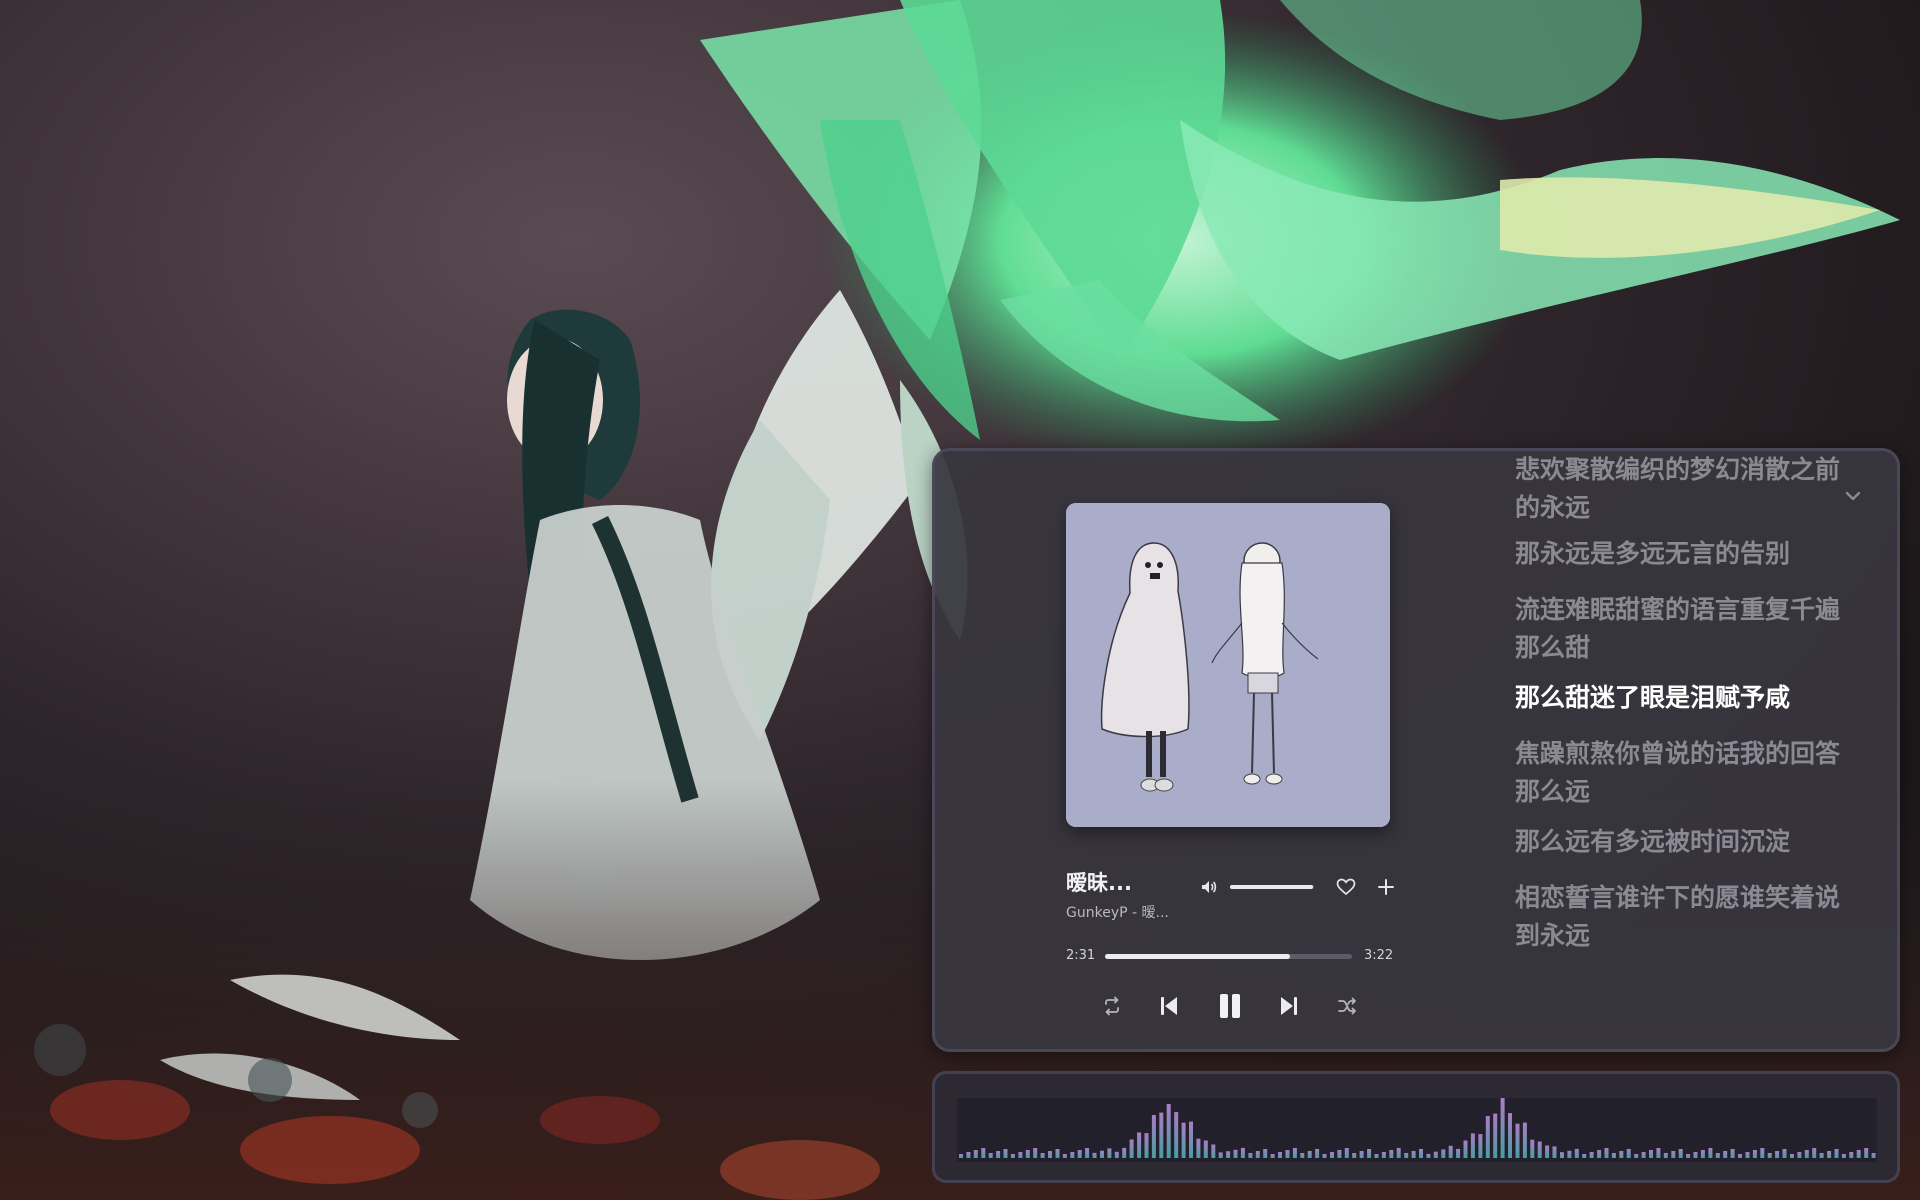 The width and height of the screenshot is (1920, 1200). What do you see at coordinates (1685, 773) in the screenshot?
I see `lyric-line: 焦躁煎熬你曾说的话我的回答那么远` at bounding box center [1685, 773].